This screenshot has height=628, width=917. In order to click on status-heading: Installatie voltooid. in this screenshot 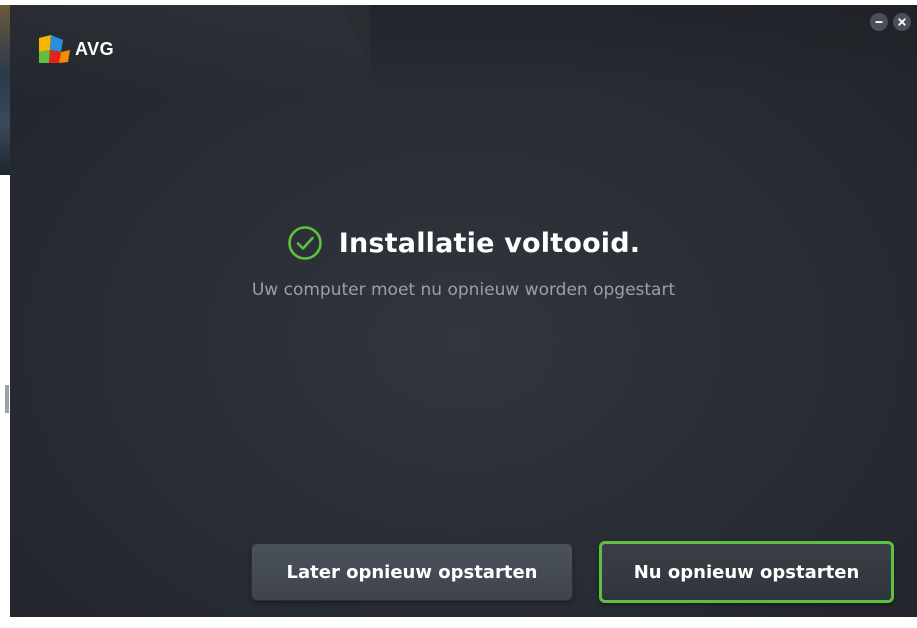, I will do `click(463, 243)`.